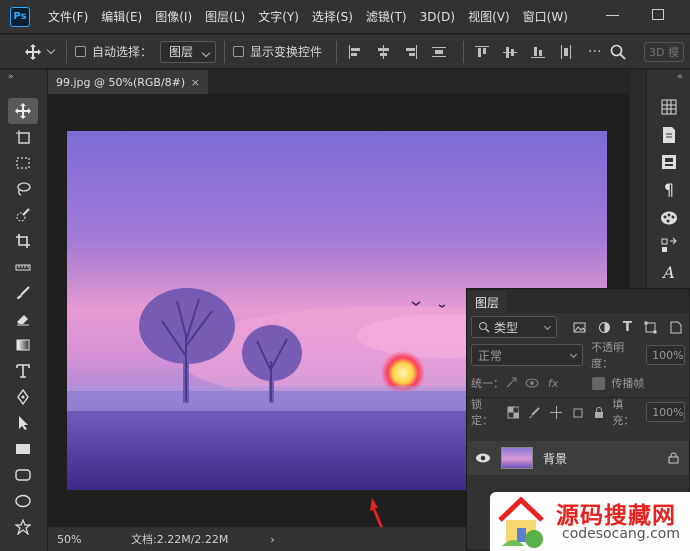 The height and width of the screenshot is (551, 690). I want to click on unify-visibility-icon, so click(532, 383).